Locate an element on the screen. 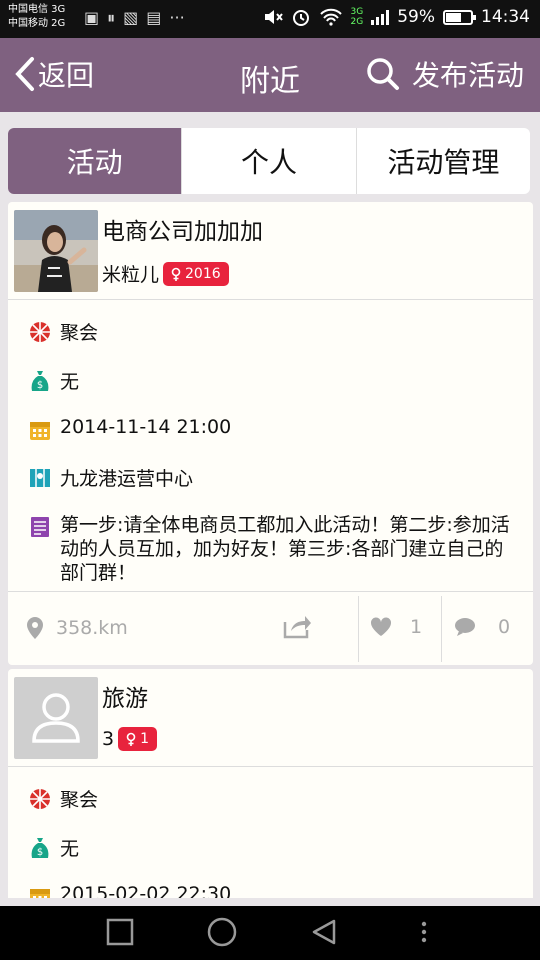  home-button is located at coordinates (222, 934).